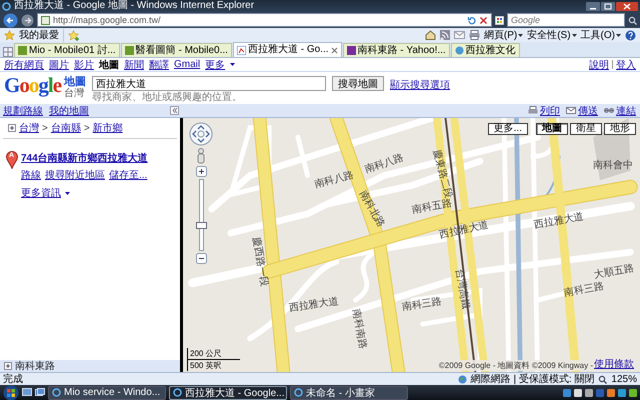 This screenshot has width=640, height=400. I want to click on menu-button: 網頁(P), so click(504, 35).